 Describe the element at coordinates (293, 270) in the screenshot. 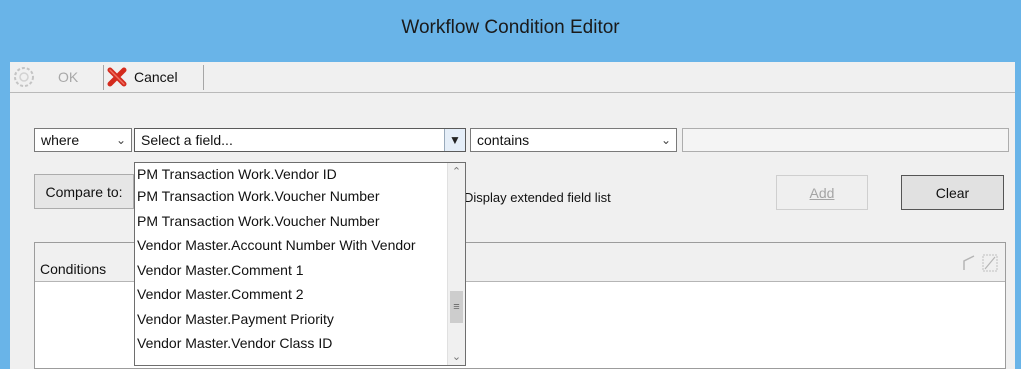

I see `dropdown-item: Vendor Master.Comment 1` at that location.